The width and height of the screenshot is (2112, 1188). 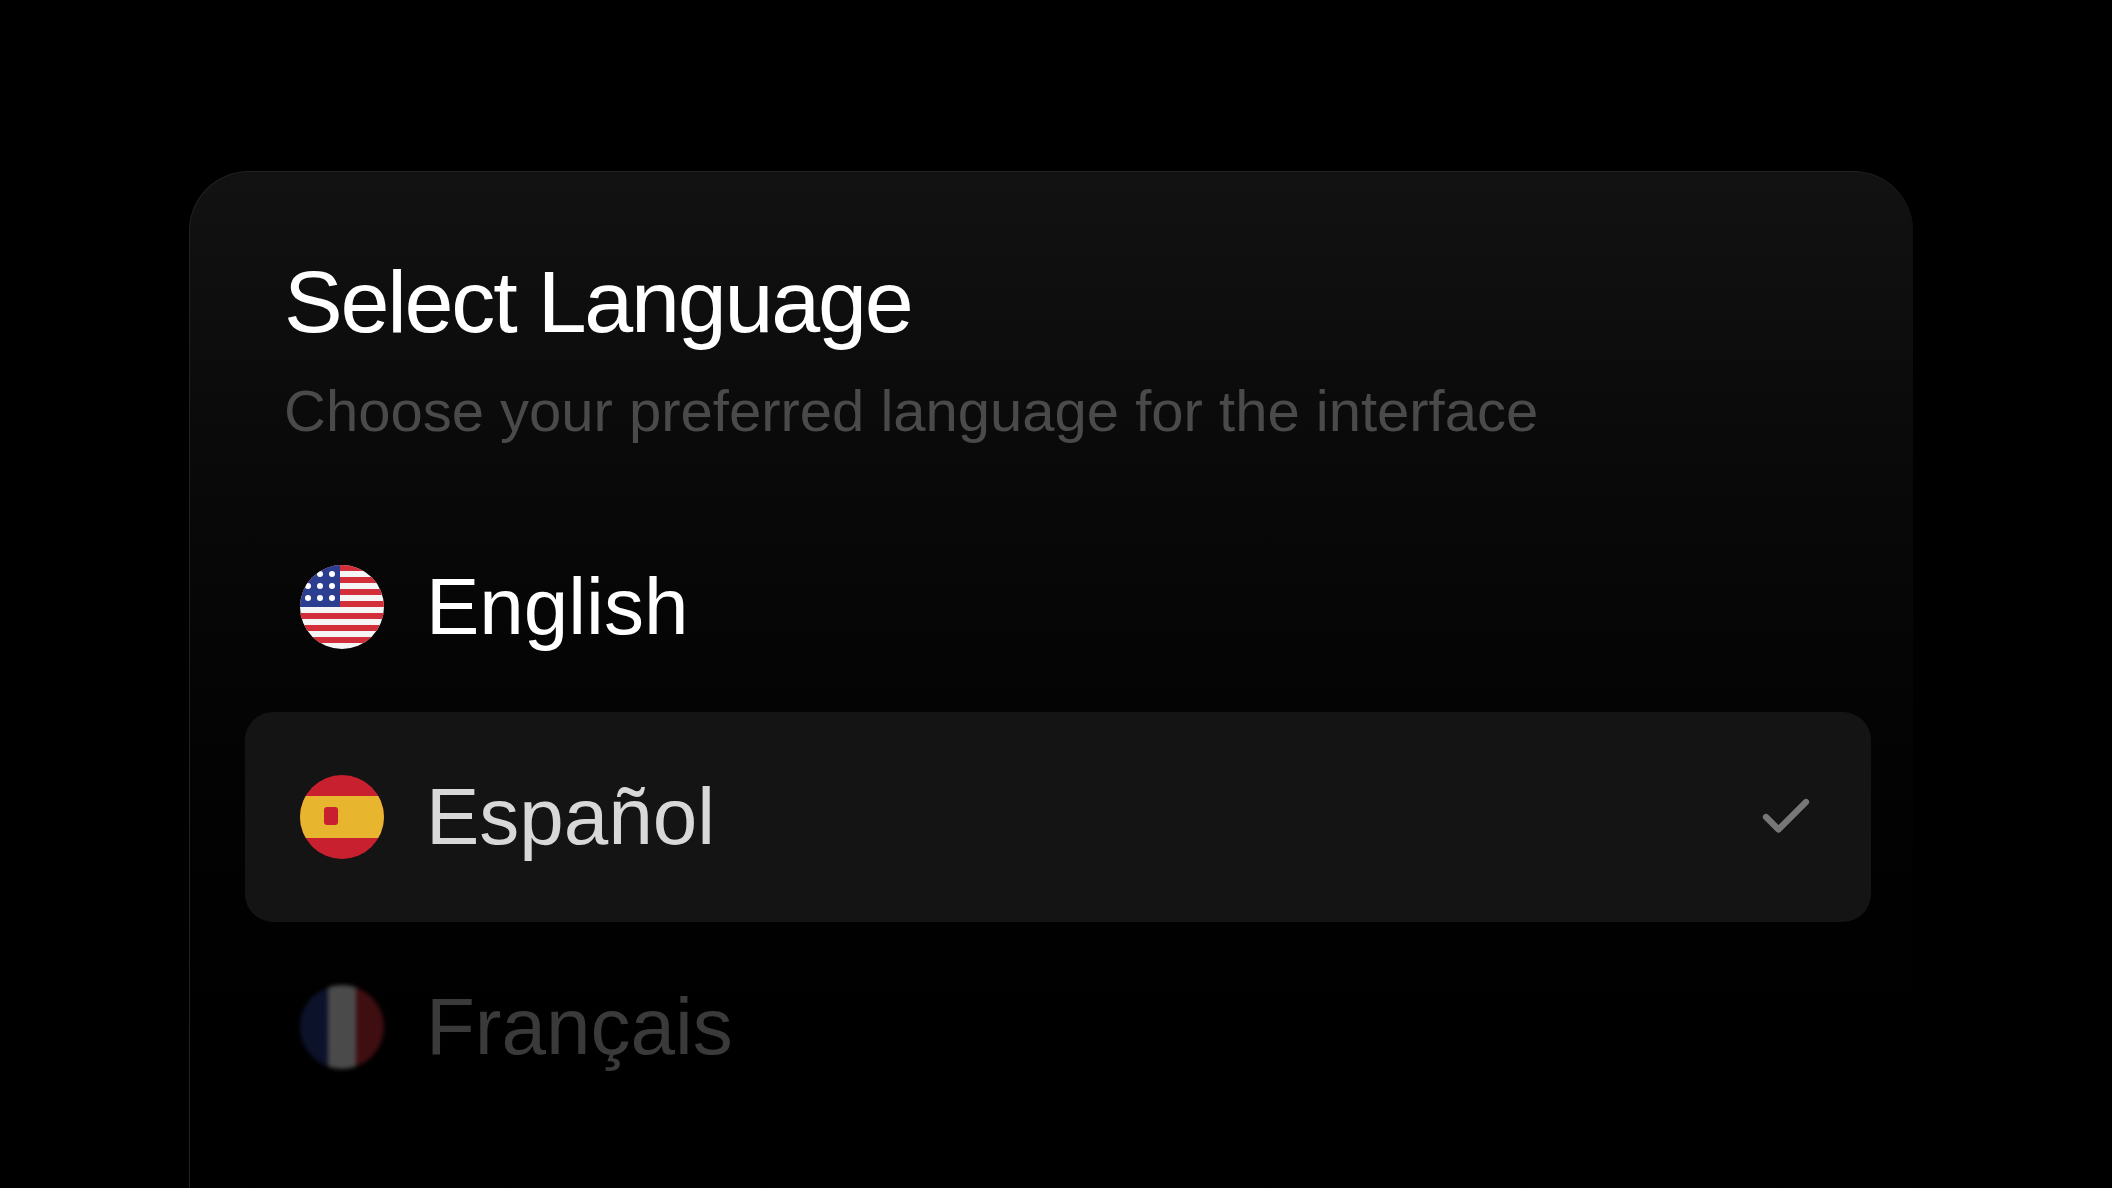 What do you see at coordinates (342, 1027) in the screenshot?
I see `flag-icon` at bounding box center [342, 1027].